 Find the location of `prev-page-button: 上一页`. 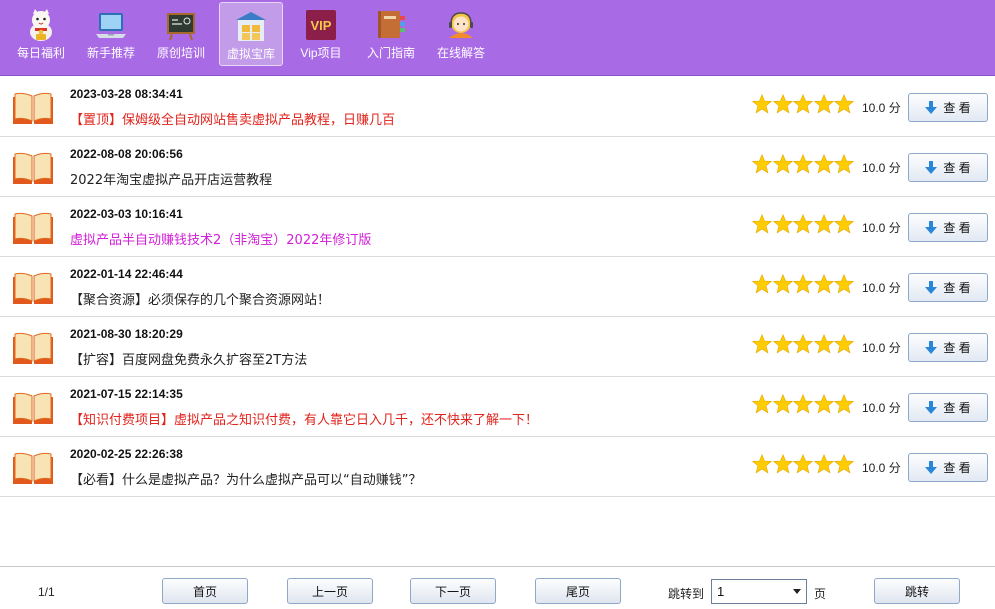

prev-page-button: 上一页 is located at coordinates (330, 591).